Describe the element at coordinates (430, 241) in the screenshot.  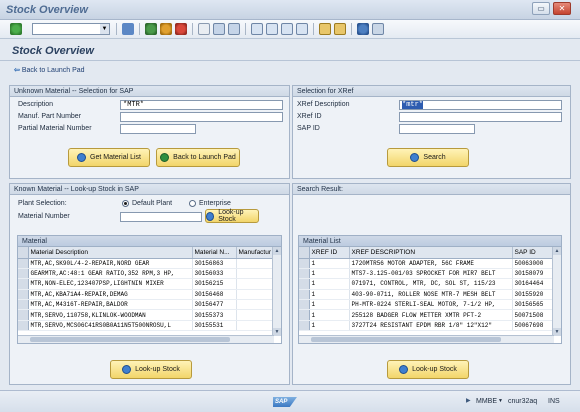
I see `material-list-caption: Material List` at that location.